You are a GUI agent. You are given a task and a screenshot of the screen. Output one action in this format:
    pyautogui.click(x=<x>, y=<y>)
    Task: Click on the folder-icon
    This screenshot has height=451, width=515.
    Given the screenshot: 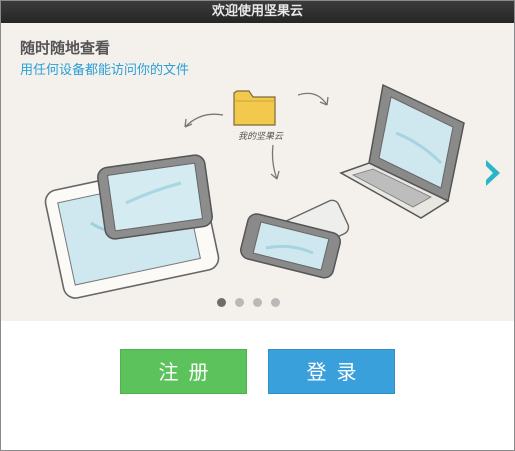 What is the action you would take?
    pyautogui.click(x=254, y=108)
    